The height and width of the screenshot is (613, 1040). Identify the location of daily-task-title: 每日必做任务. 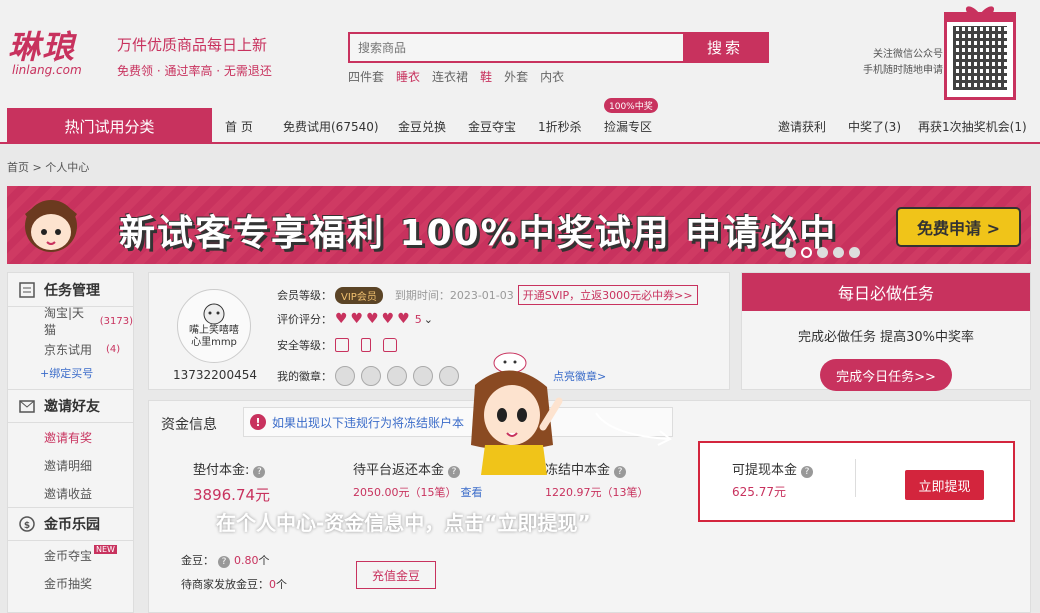
(886, 292).